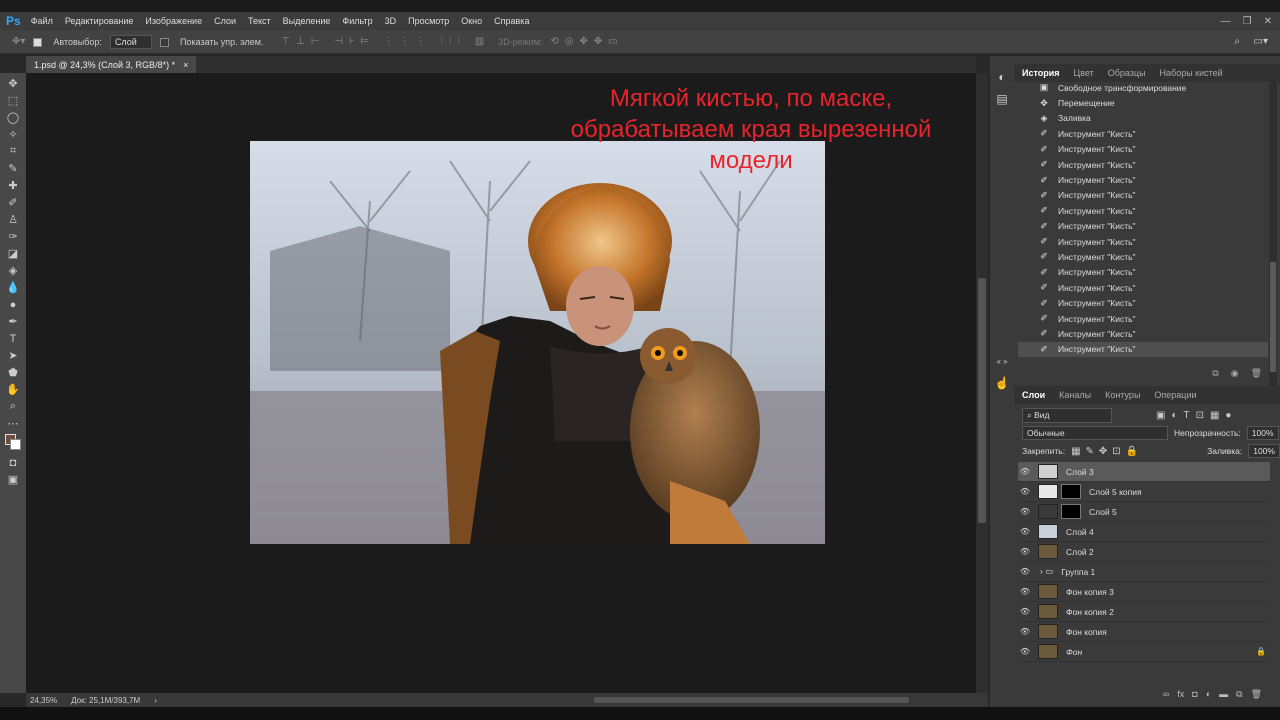  I want to click on menu-select: Выделение, so click(307, 21).